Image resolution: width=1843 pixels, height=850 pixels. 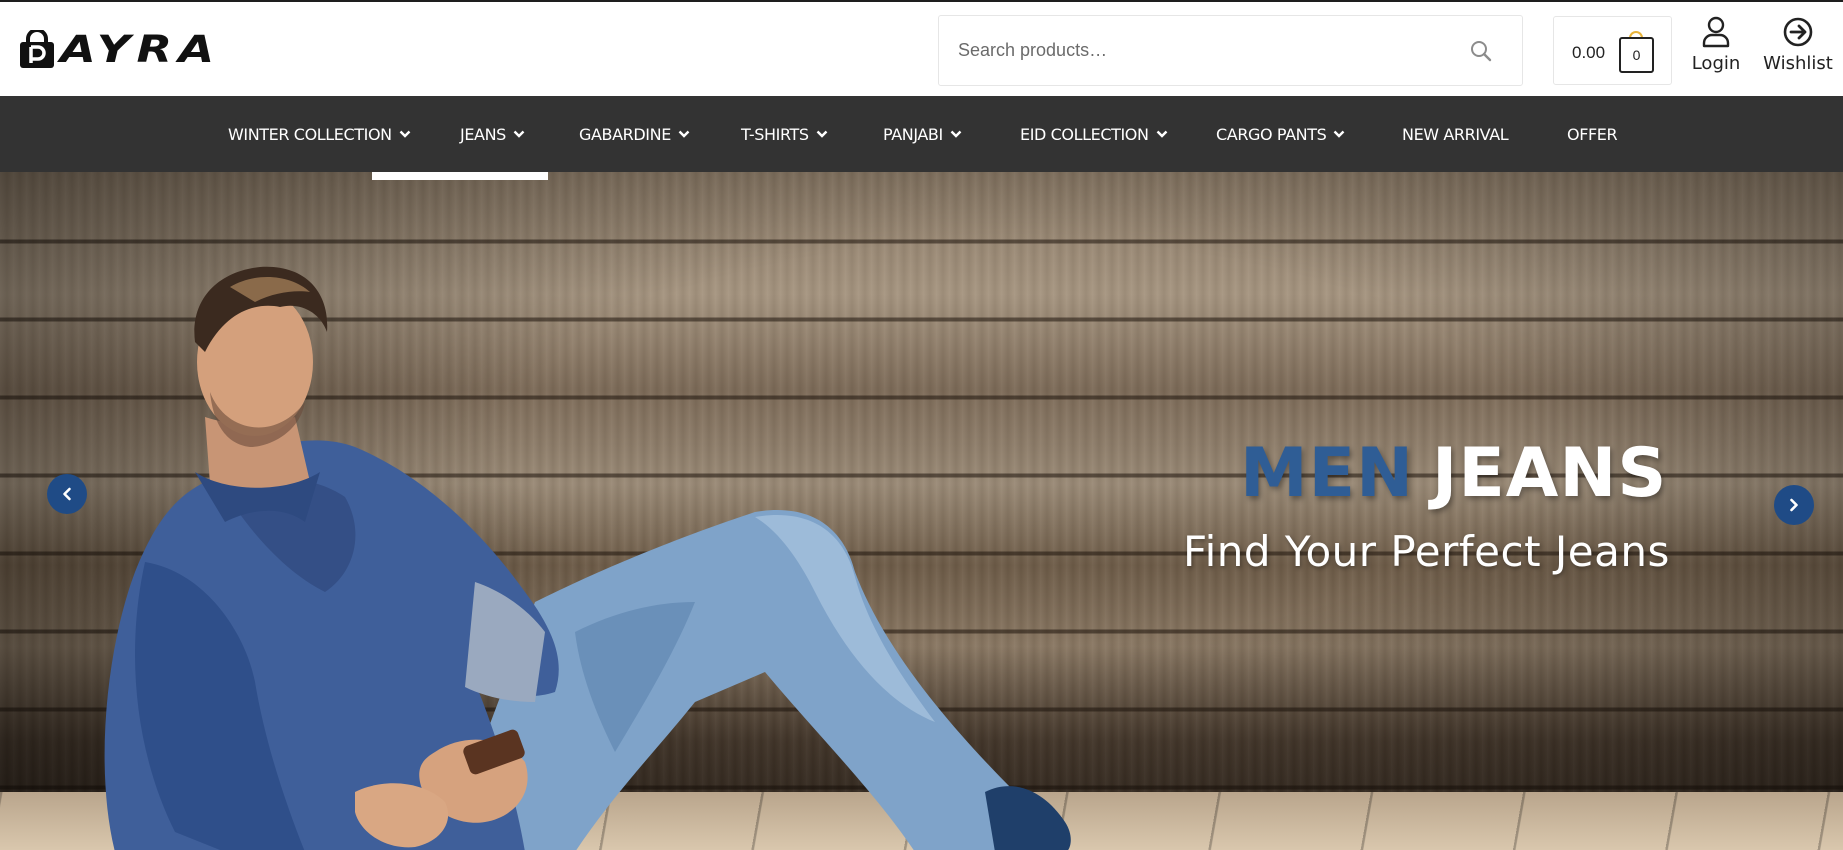 I want to click on user-icon, so click(x=1716, y=32).